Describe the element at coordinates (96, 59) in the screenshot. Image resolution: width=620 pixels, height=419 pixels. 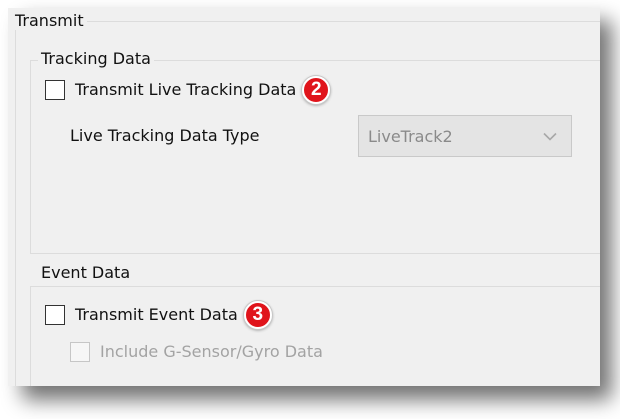
I see `tracking-data-group-title: Tracking Data` at that location.